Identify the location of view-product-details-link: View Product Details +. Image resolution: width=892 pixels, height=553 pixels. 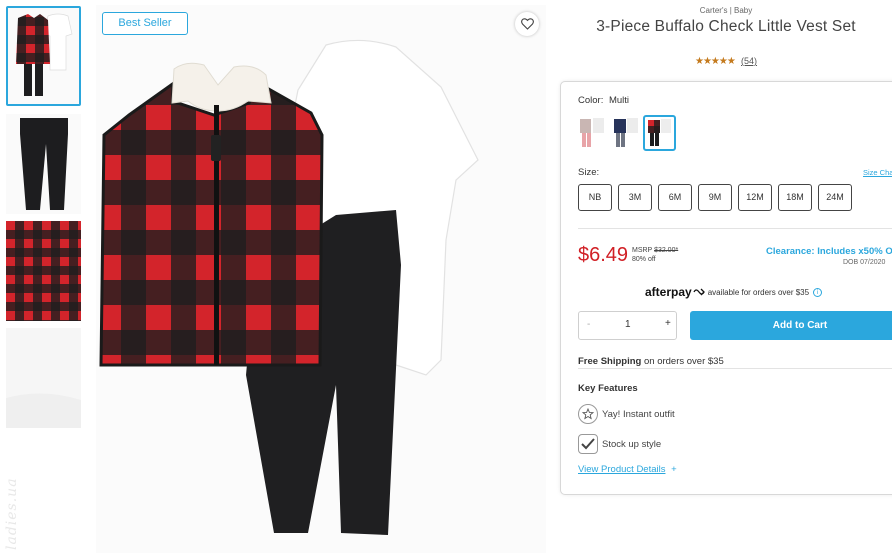
(627, 469).